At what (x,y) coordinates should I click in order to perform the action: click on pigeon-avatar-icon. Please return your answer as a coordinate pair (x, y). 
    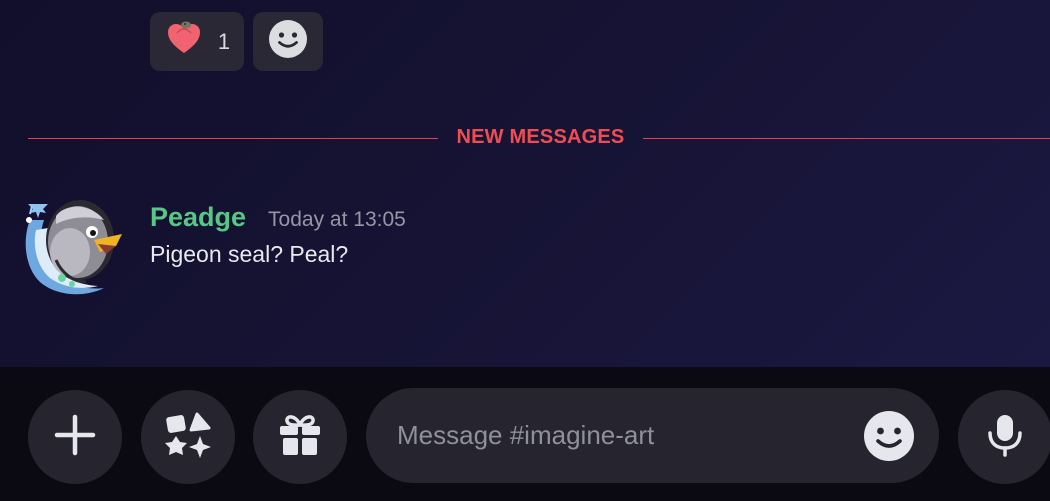
    Looking at the image, I should click on (73, 247).